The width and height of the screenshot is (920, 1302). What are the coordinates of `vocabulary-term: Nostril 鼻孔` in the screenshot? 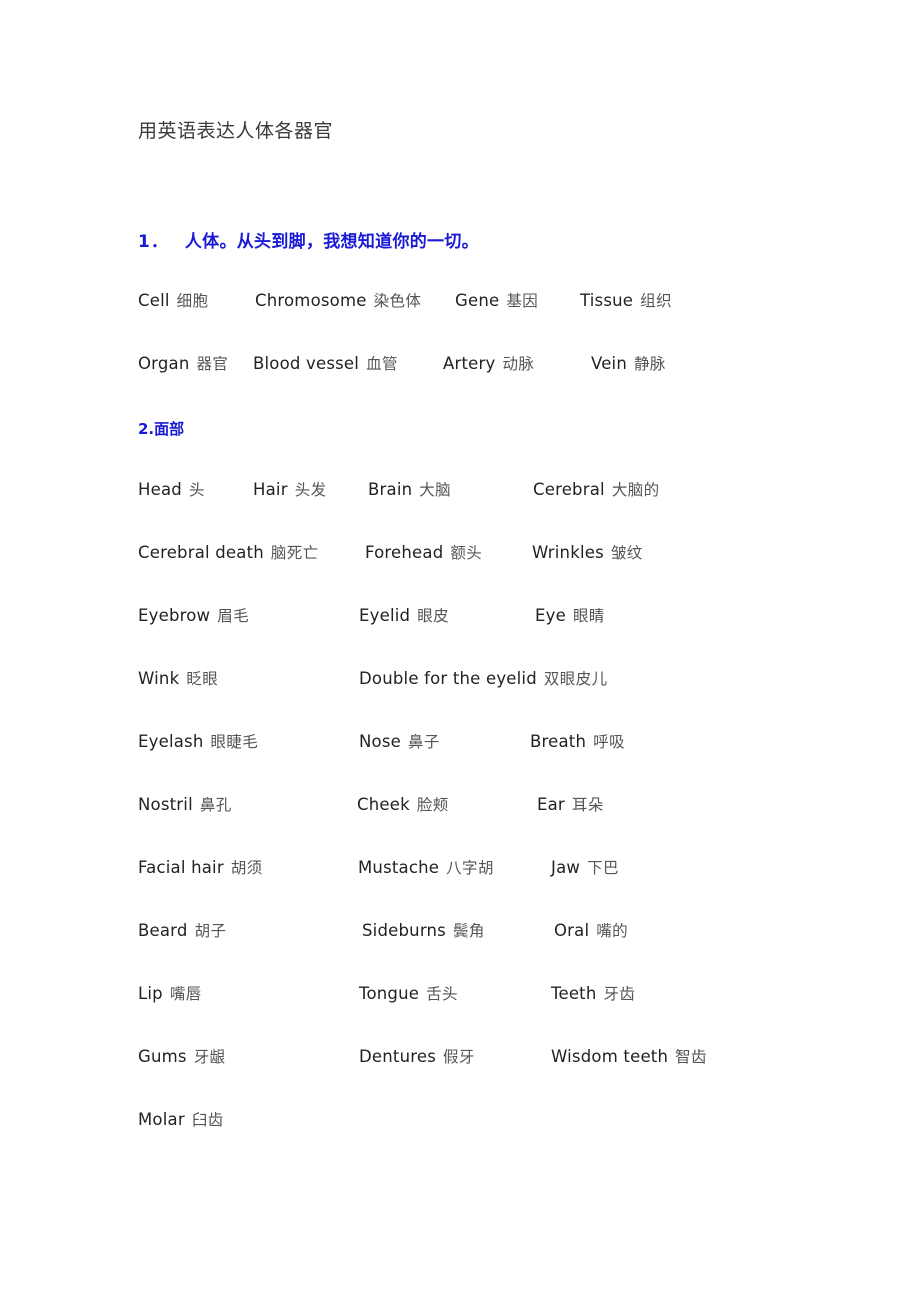 It's located at (185, 805).